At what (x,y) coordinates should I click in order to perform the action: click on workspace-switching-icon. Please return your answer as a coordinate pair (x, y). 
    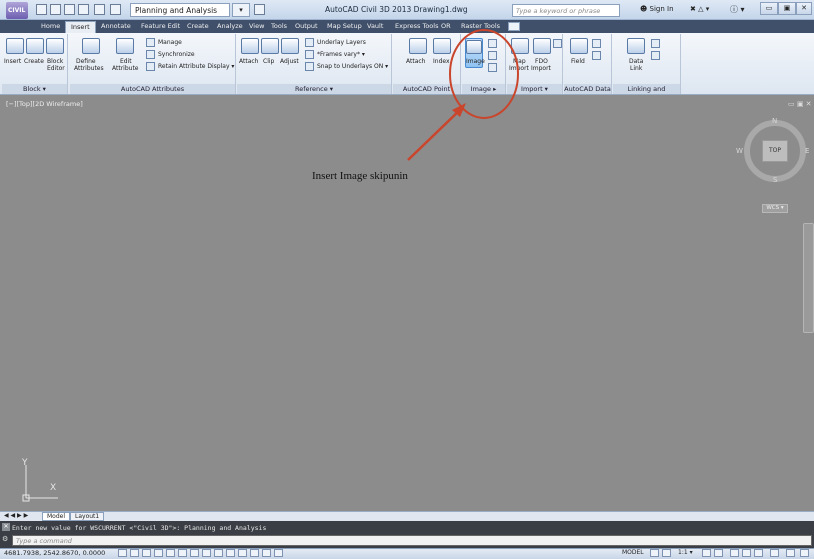
    Looking at the image, I should click on (734, 553).